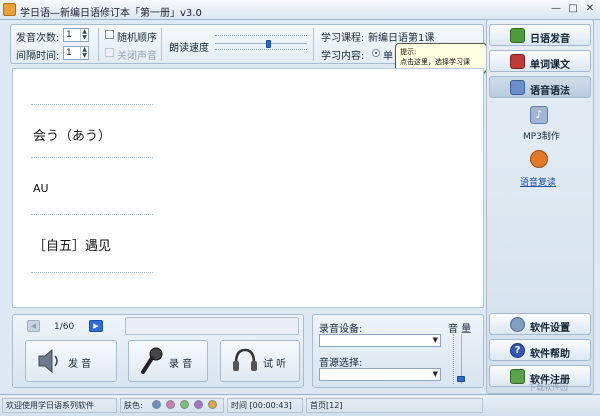 This screenshot has height=416, width=600. Describe the element at coordinates (550, 328) in the screenshot. I see `settings-button-label: 软件设置` at that location.